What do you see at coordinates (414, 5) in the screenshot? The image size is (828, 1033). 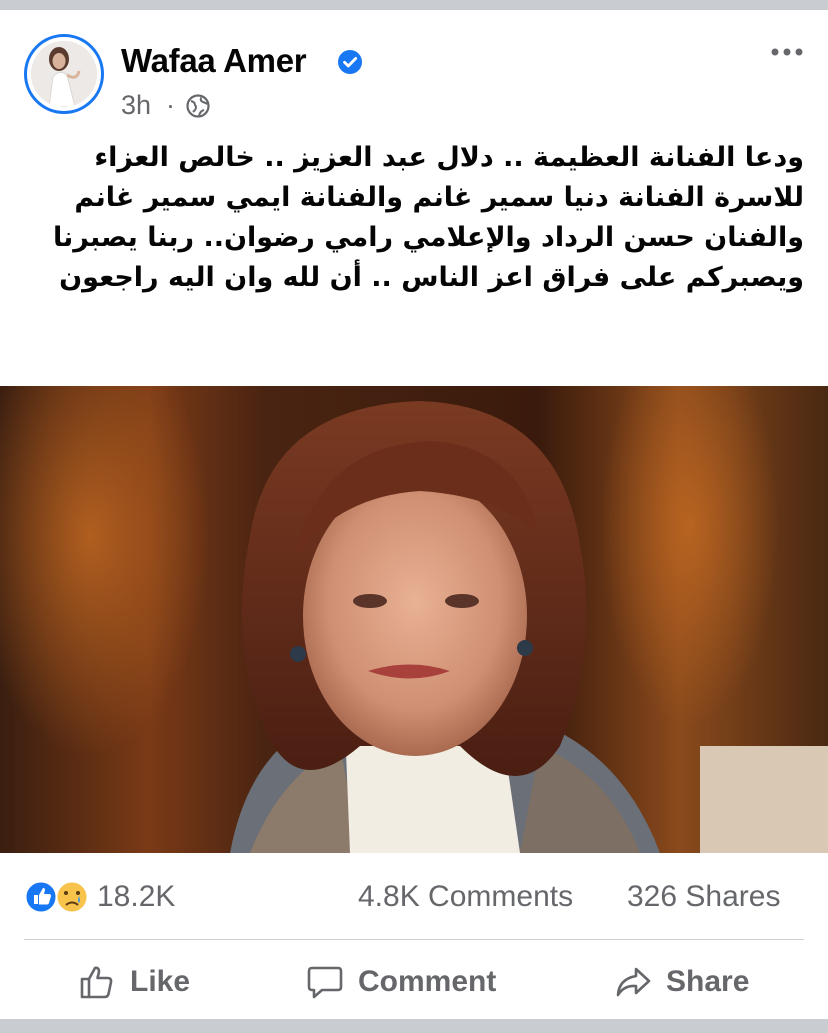 I see `feed-top-separator` at bounding box center [414, 5].